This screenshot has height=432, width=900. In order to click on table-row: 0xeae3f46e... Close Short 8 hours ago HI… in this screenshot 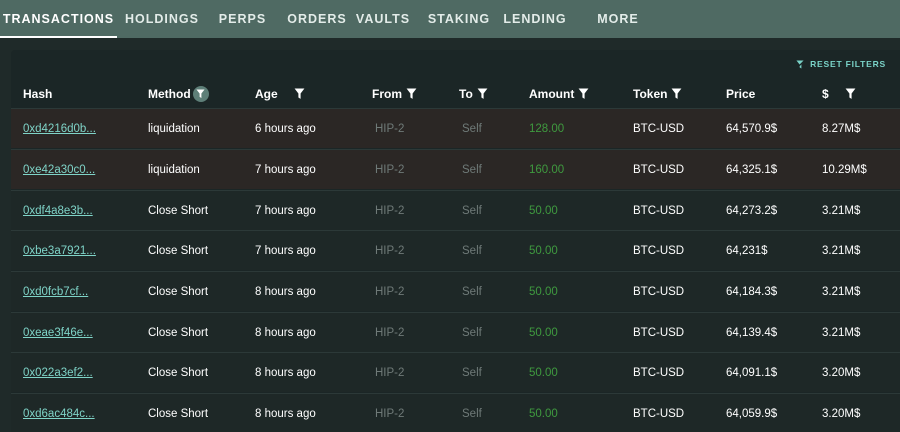, I will do `click(455, 332)`.